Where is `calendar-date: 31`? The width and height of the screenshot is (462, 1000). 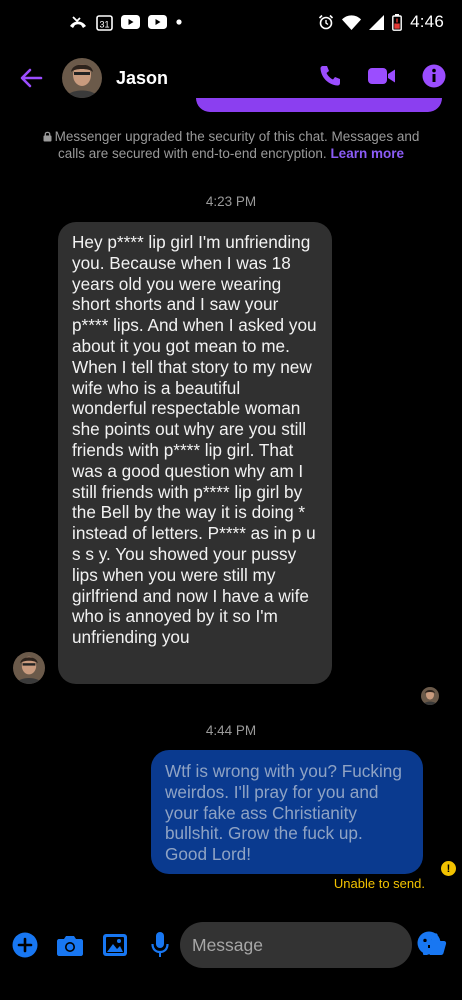
calendar-date: 31 is located at coordinates (104, 24).